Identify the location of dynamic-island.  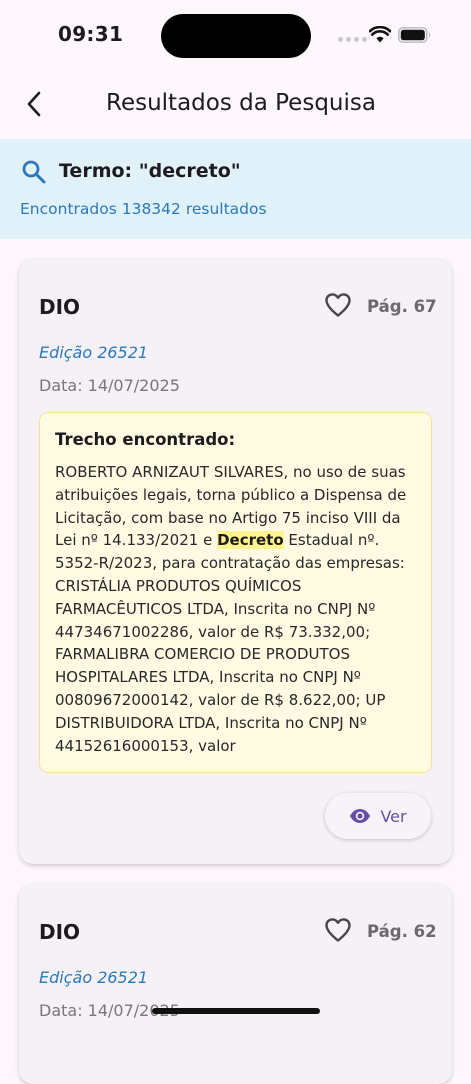
(236, 36).